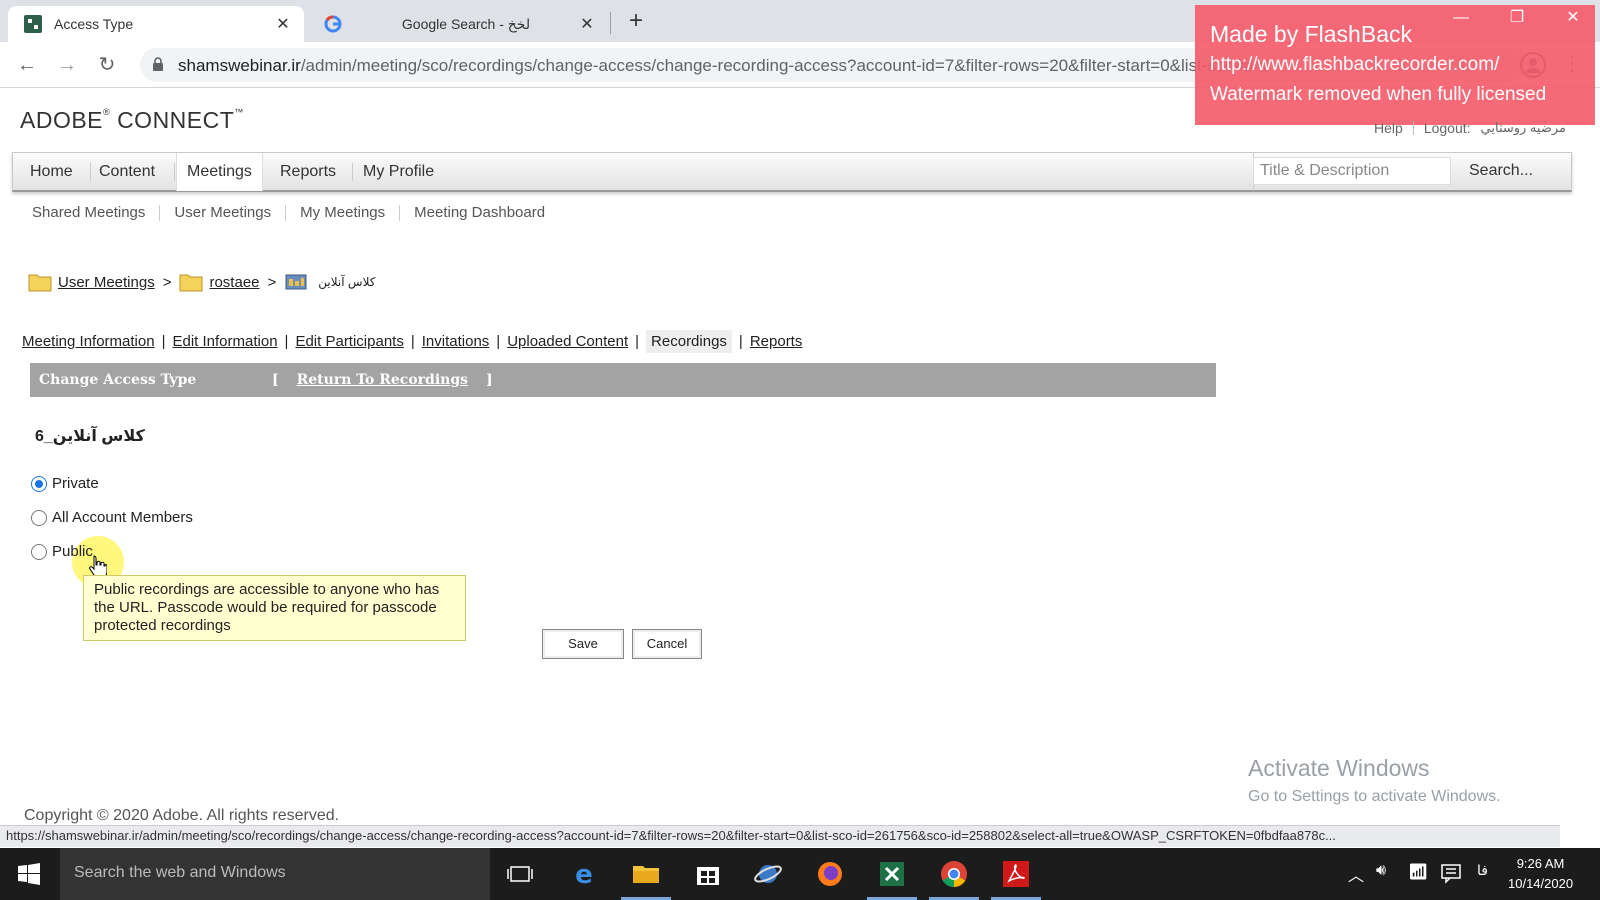 The image size is (1600, 900). I want to click on nav-my-profile: My Profile, so click(398, 172).